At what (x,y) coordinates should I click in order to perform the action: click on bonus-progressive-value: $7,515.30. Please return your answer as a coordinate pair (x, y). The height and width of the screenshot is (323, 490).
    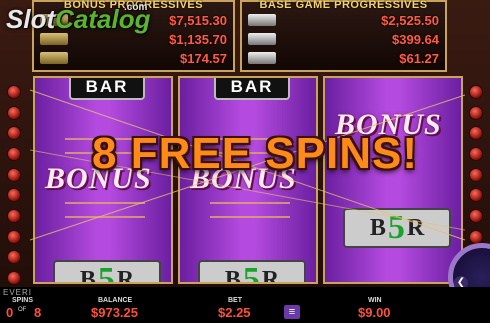
    Looking at the image, I should click on (198, 20).